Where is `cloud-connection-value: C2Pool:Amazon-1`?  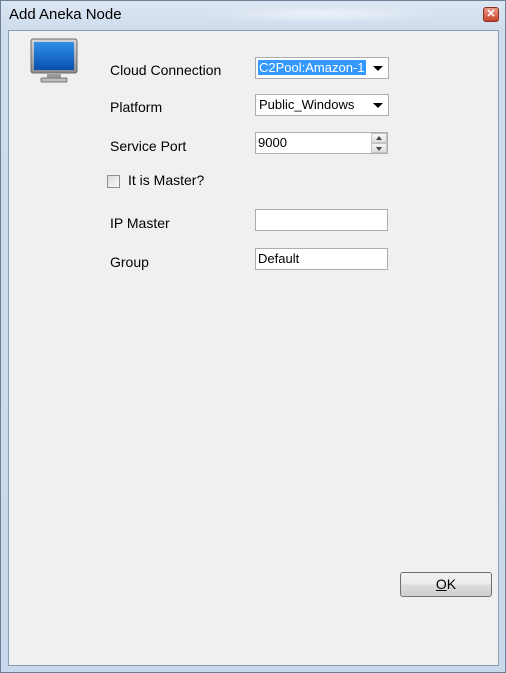 cloud-connection-value: C2Pool:Amazon-1 is located at coordinates (312, 67).